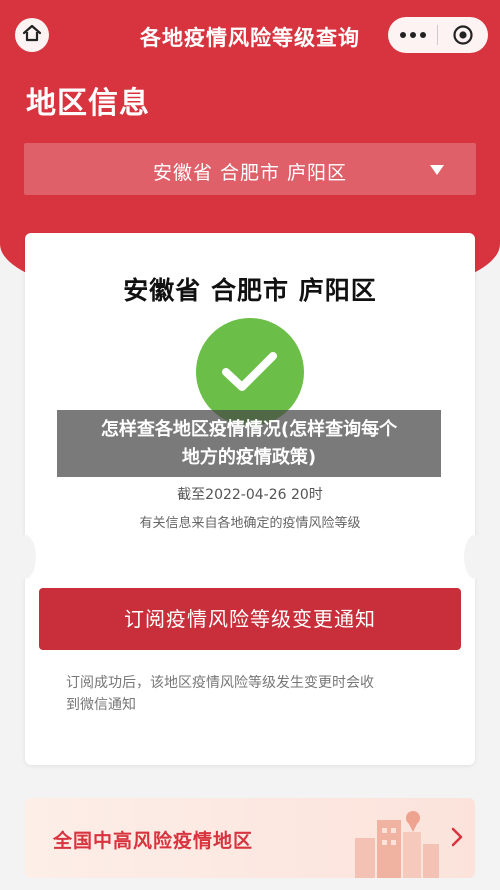  I want to click on card-notch-right, so click(475, 557).